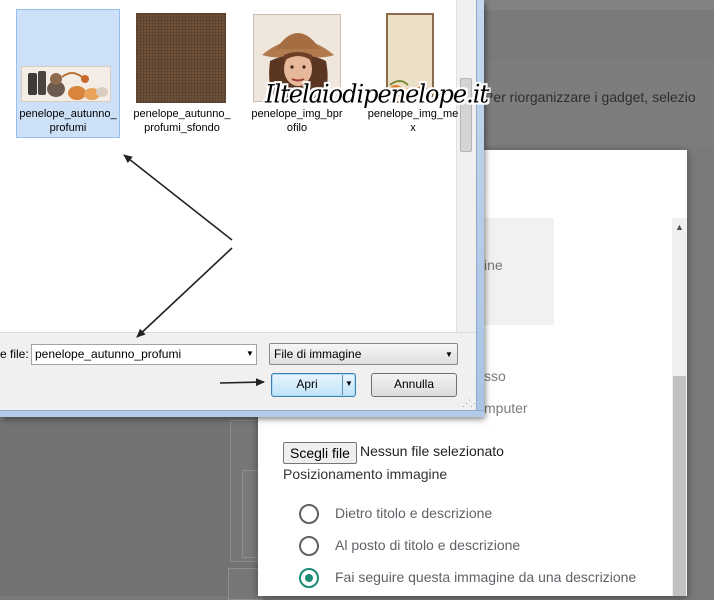 The width and height of the screenshot is (714, 600). What do you see at coordinates (342, 385) in the screenshot?
I see `split-divider` at bounding box center [342, 385].